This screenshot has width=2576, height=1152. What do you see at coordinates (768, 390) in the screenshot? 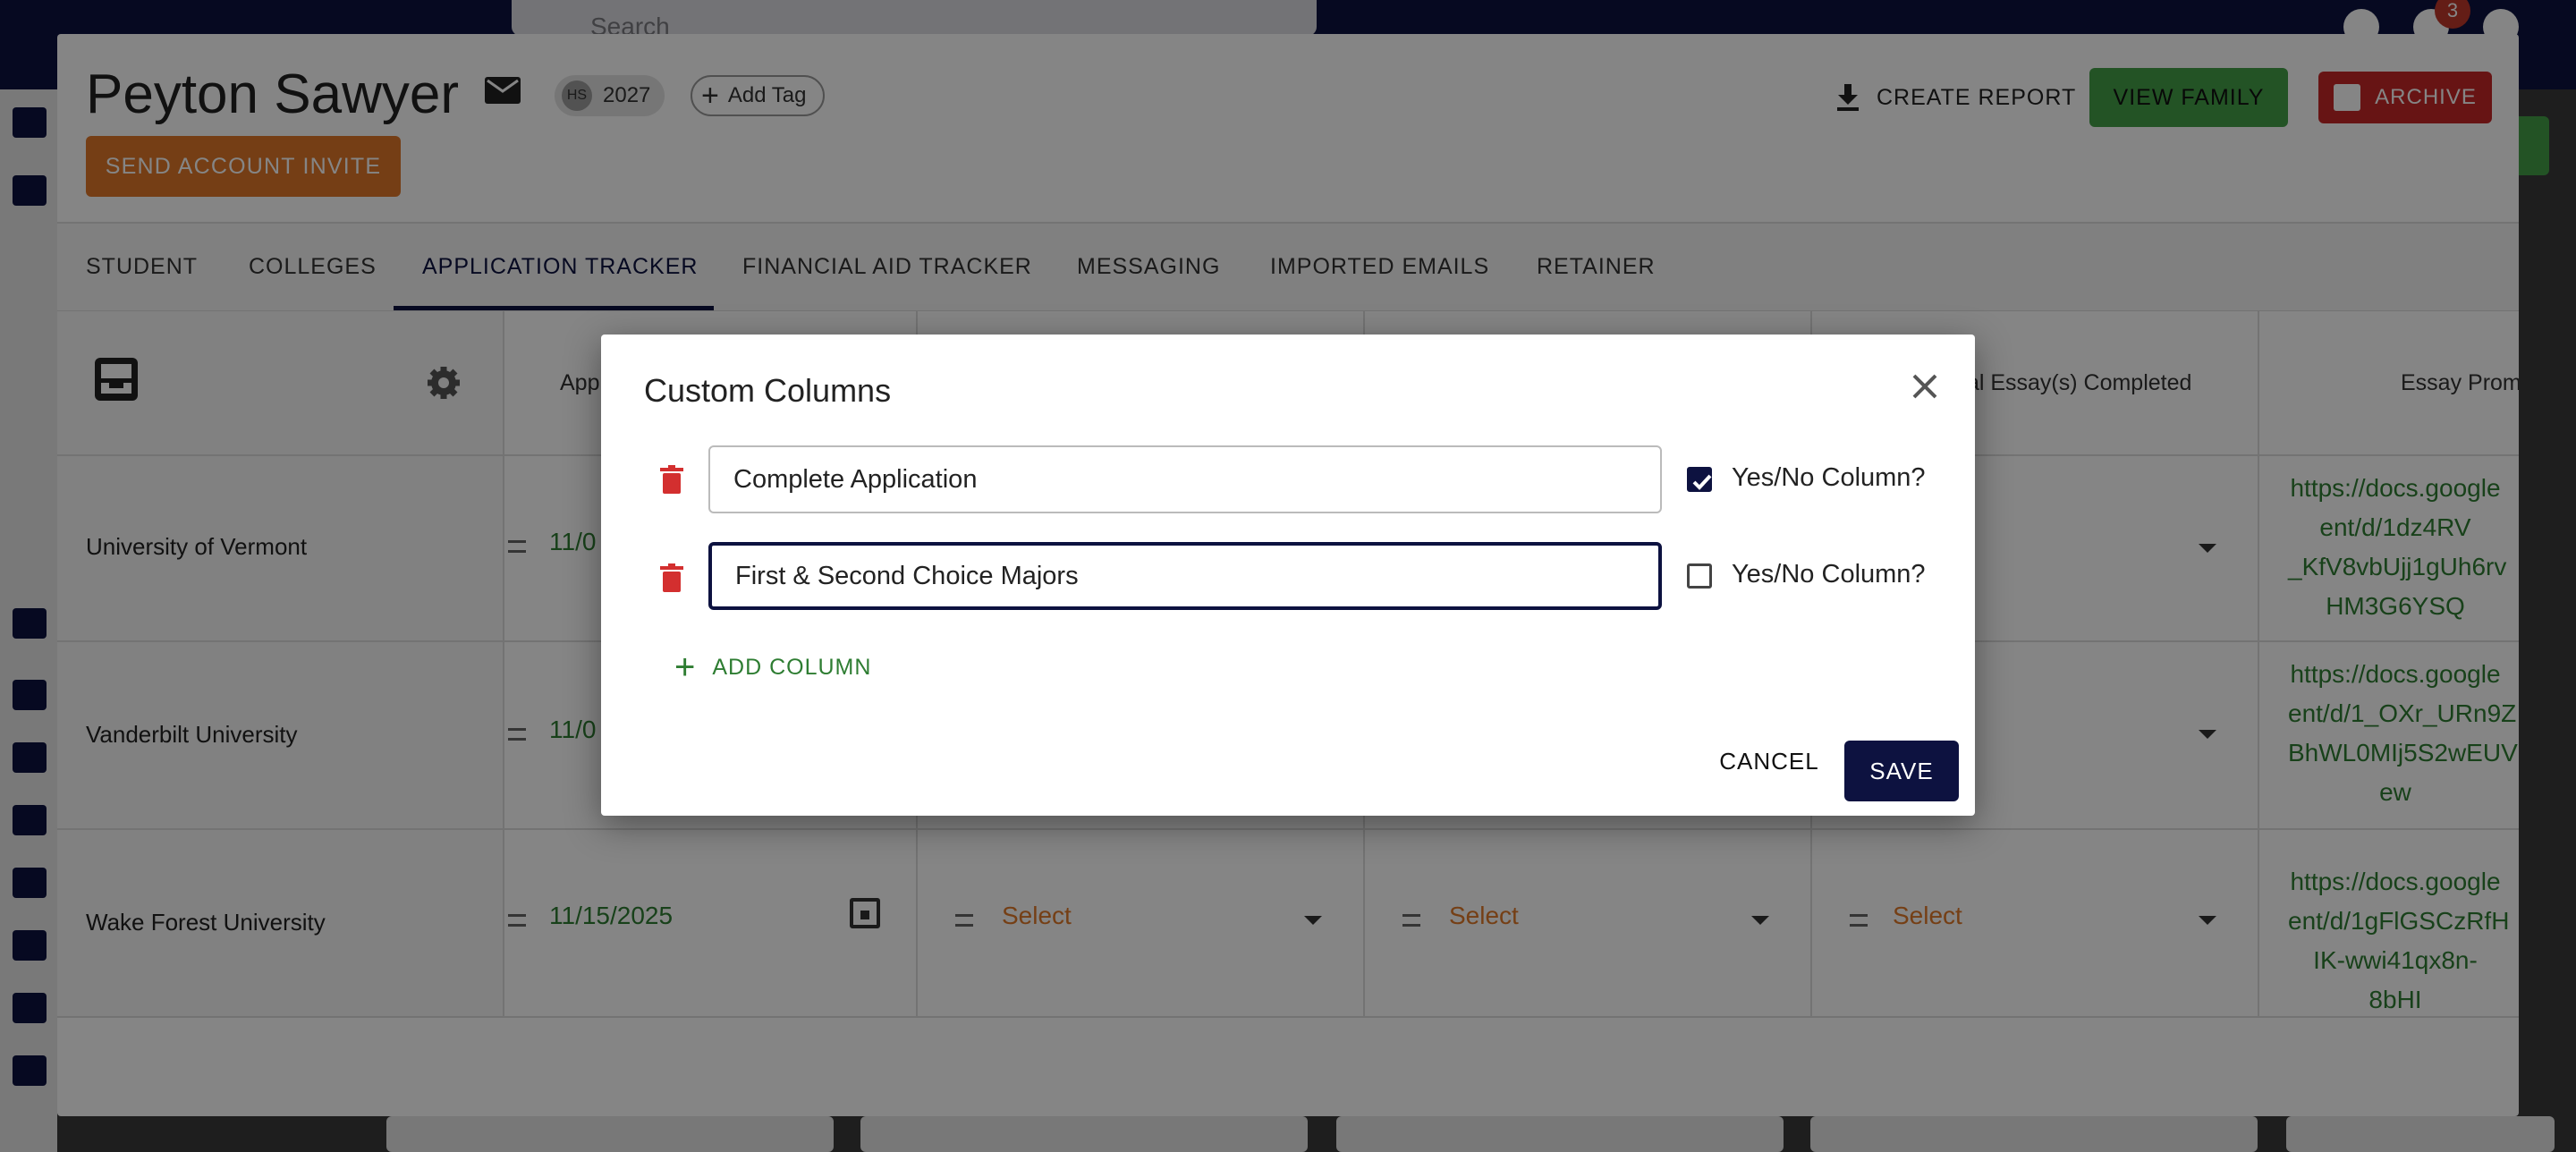
I see `dialog-title: Custom Columns` at bounding box center [768, 390].